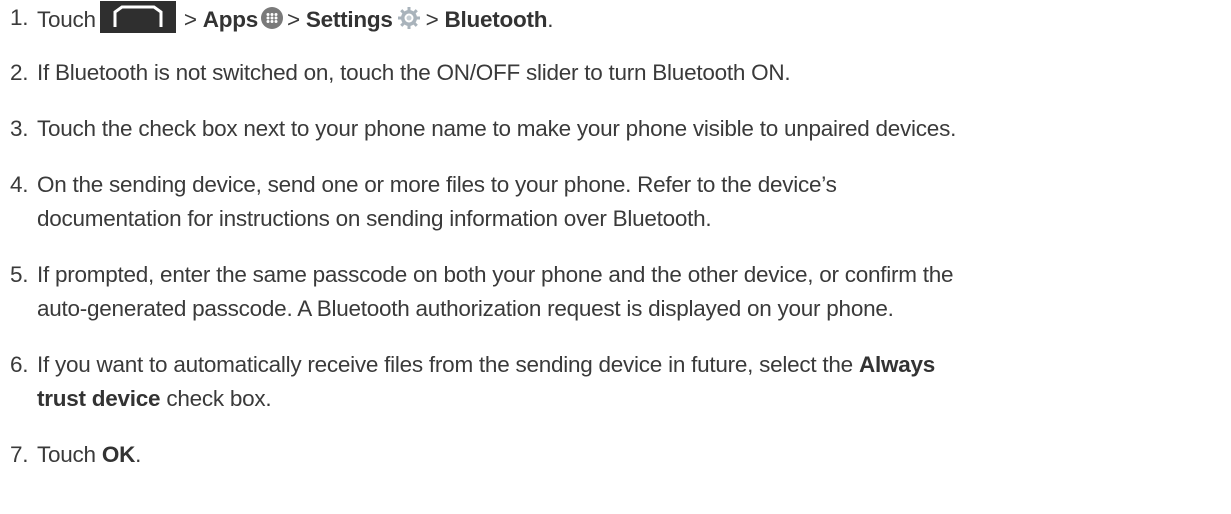 This screenshot has width=1231, height=514. What do you see at coordinates (896, 364) in the screenshot?
I see `always-trust-label: Always` at bounding box center [896, 364].